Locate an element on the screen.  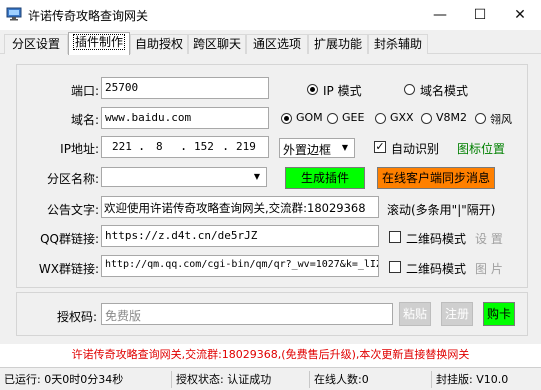
ip-mode-label: IP 模式 is located at coordinates (342, 91).